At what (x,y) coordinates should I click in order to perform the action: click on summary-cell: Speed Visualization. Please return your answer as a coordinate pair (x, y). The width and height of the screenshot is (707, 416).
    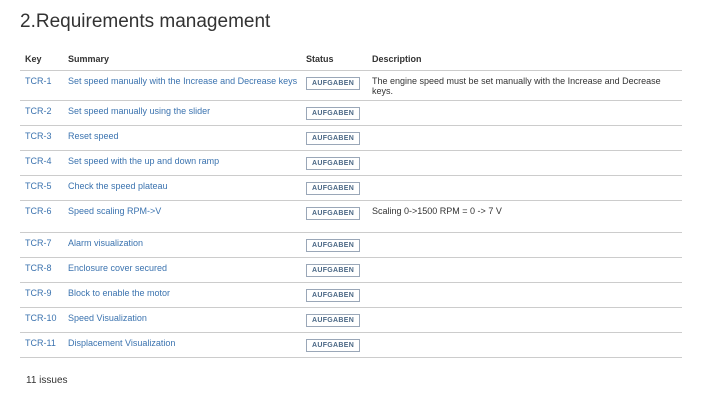
    Looking at the image, I should click on (182, 320).